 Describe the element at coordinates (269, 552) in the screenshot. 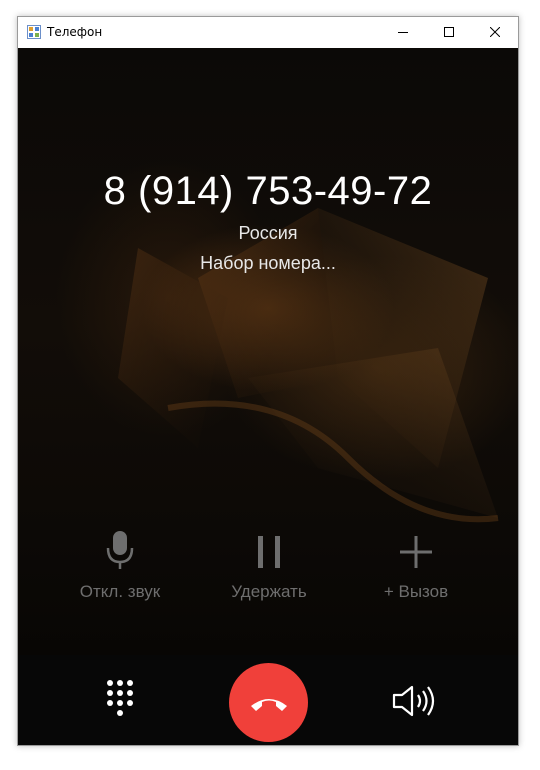

I see `pause-icon` at that location.